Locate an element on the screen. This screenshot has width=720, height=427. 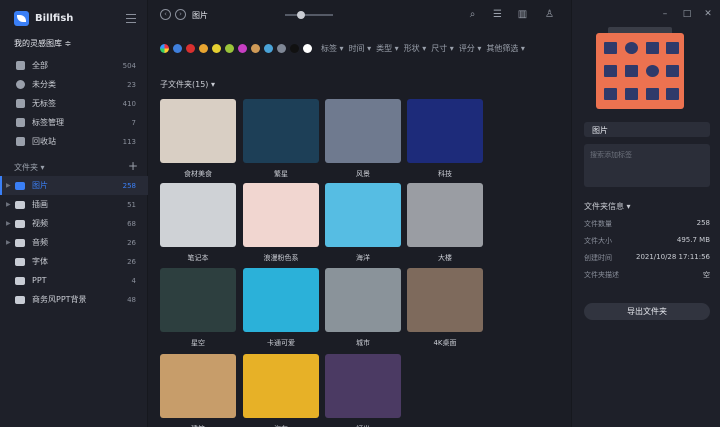
info-row: 创建时间 2021/10/28 17:11:56 is located at coordinates (647, 261).